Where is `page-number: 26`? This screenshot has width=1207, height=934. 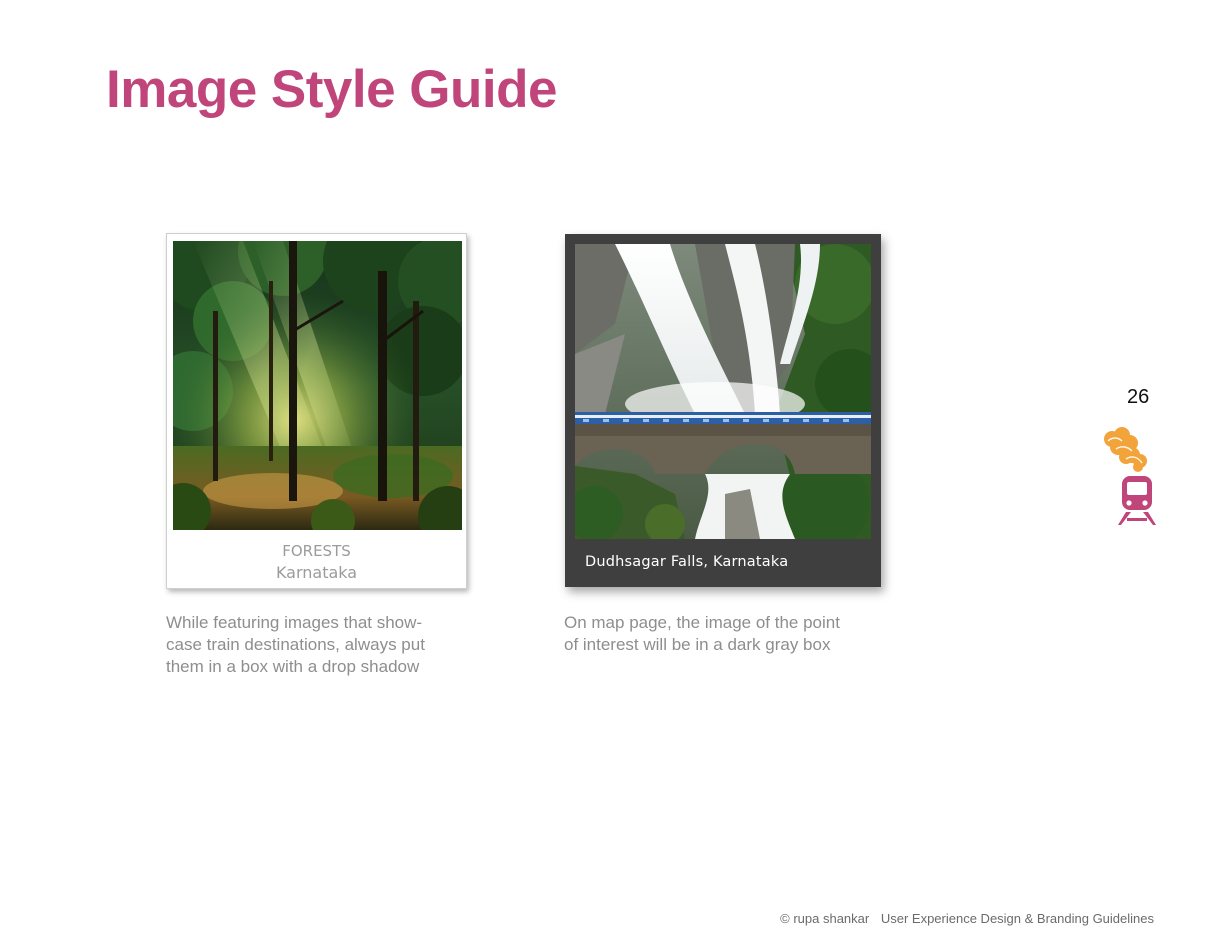 page-number: 26 is located at coordinates (1138, 397).